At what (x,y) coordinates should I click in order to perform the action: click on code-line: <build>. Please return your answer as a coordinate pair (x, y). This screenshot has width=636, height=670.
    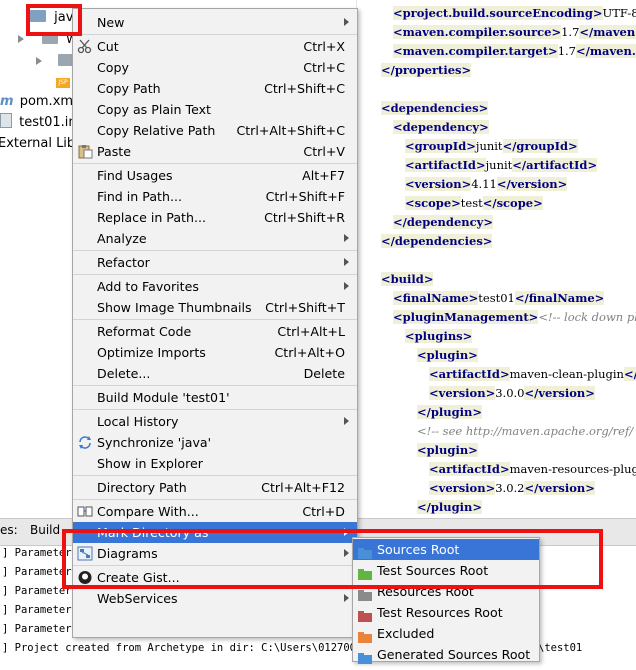
    Looking at the image, I should click on (407, 279).